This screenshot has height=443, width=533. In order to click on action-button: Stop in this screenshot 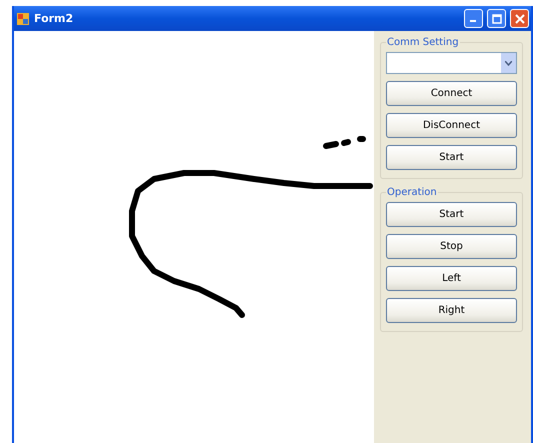, I will do `click(451, 246)`.